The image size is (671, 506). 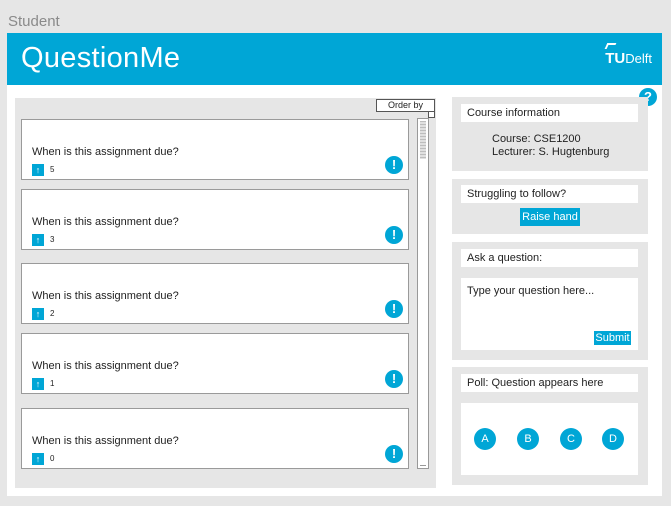 I want to click on poll-panel: Poll: Question appears here A B C D, so click(x=550, y=426).